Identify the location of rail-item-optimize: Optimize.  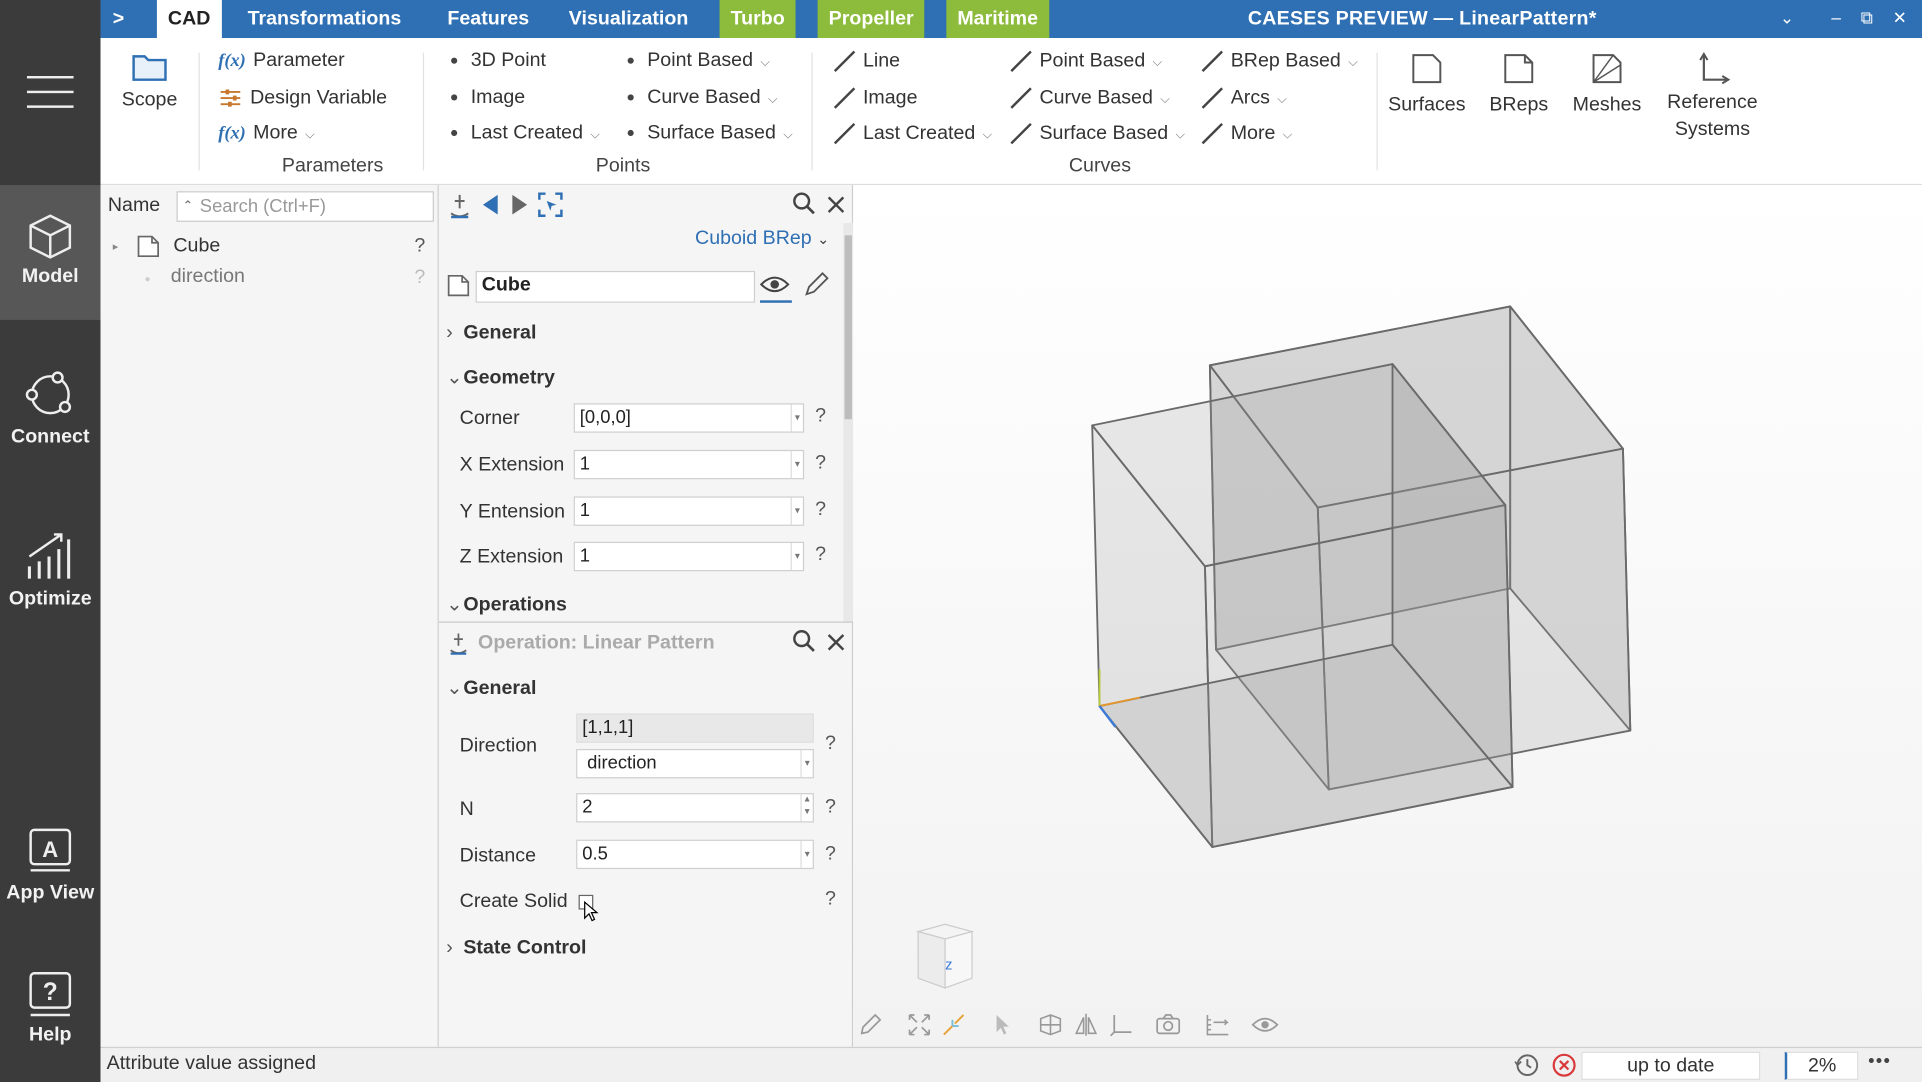
(50, 579).